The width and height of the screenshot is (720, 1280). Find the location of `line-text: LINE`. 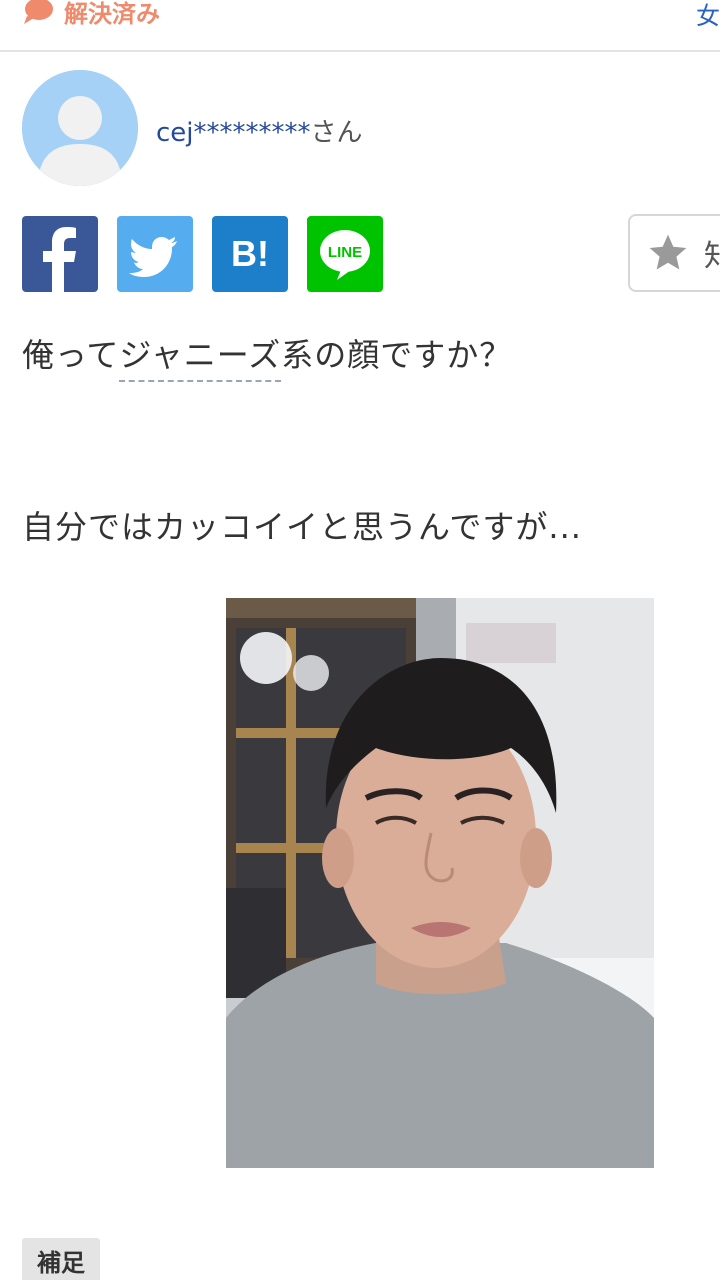

line-text: LINE is located at coordinates (345, 252).